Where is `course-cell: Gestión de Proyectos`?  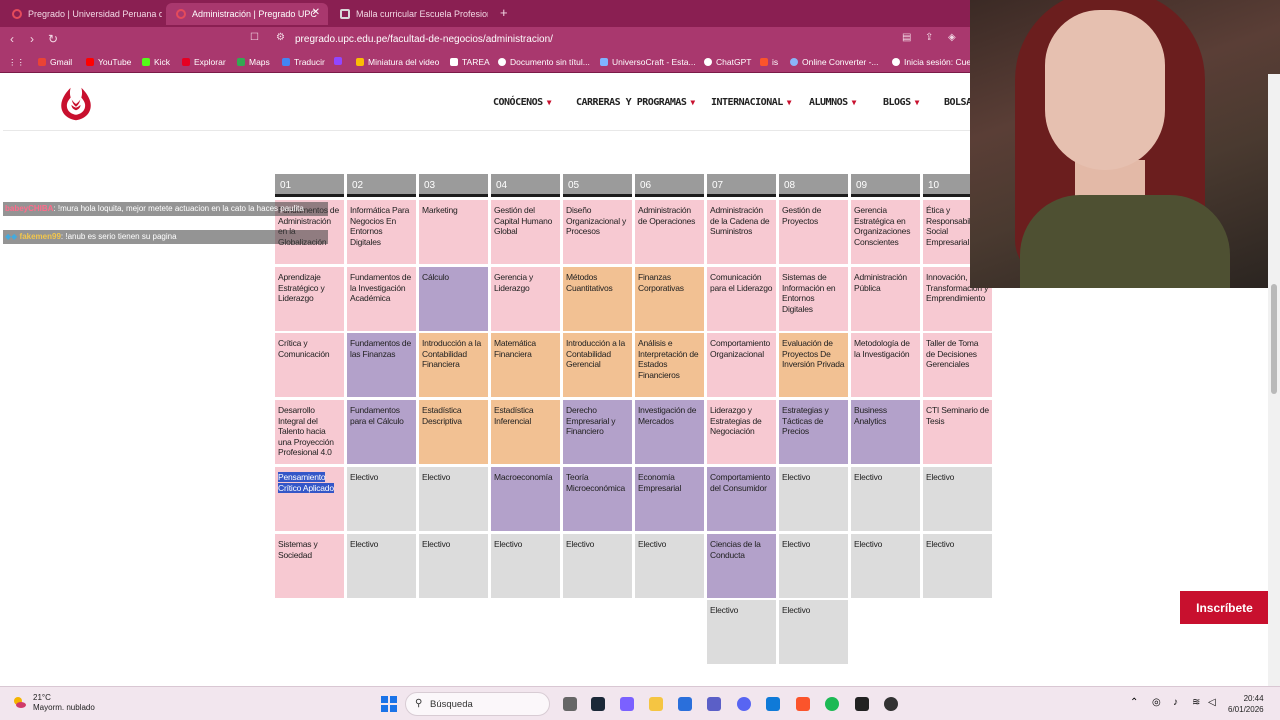
course-cell: Gestión de Proyectos is located at coordinates (813, 232).